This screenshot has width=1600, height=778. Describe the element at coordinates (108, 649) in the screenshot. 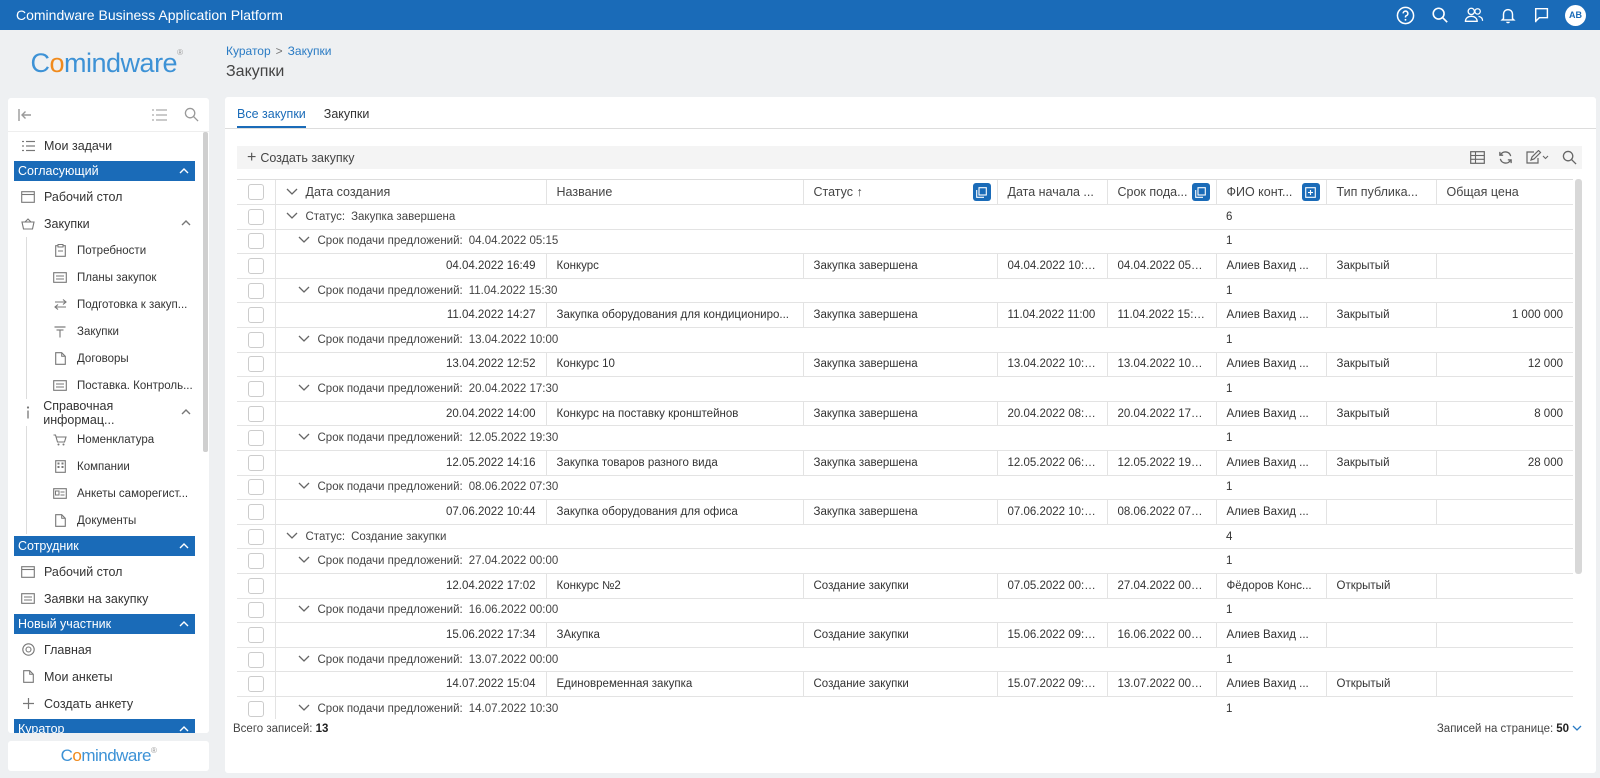

I see `sidebar-item: Главная` at that location.